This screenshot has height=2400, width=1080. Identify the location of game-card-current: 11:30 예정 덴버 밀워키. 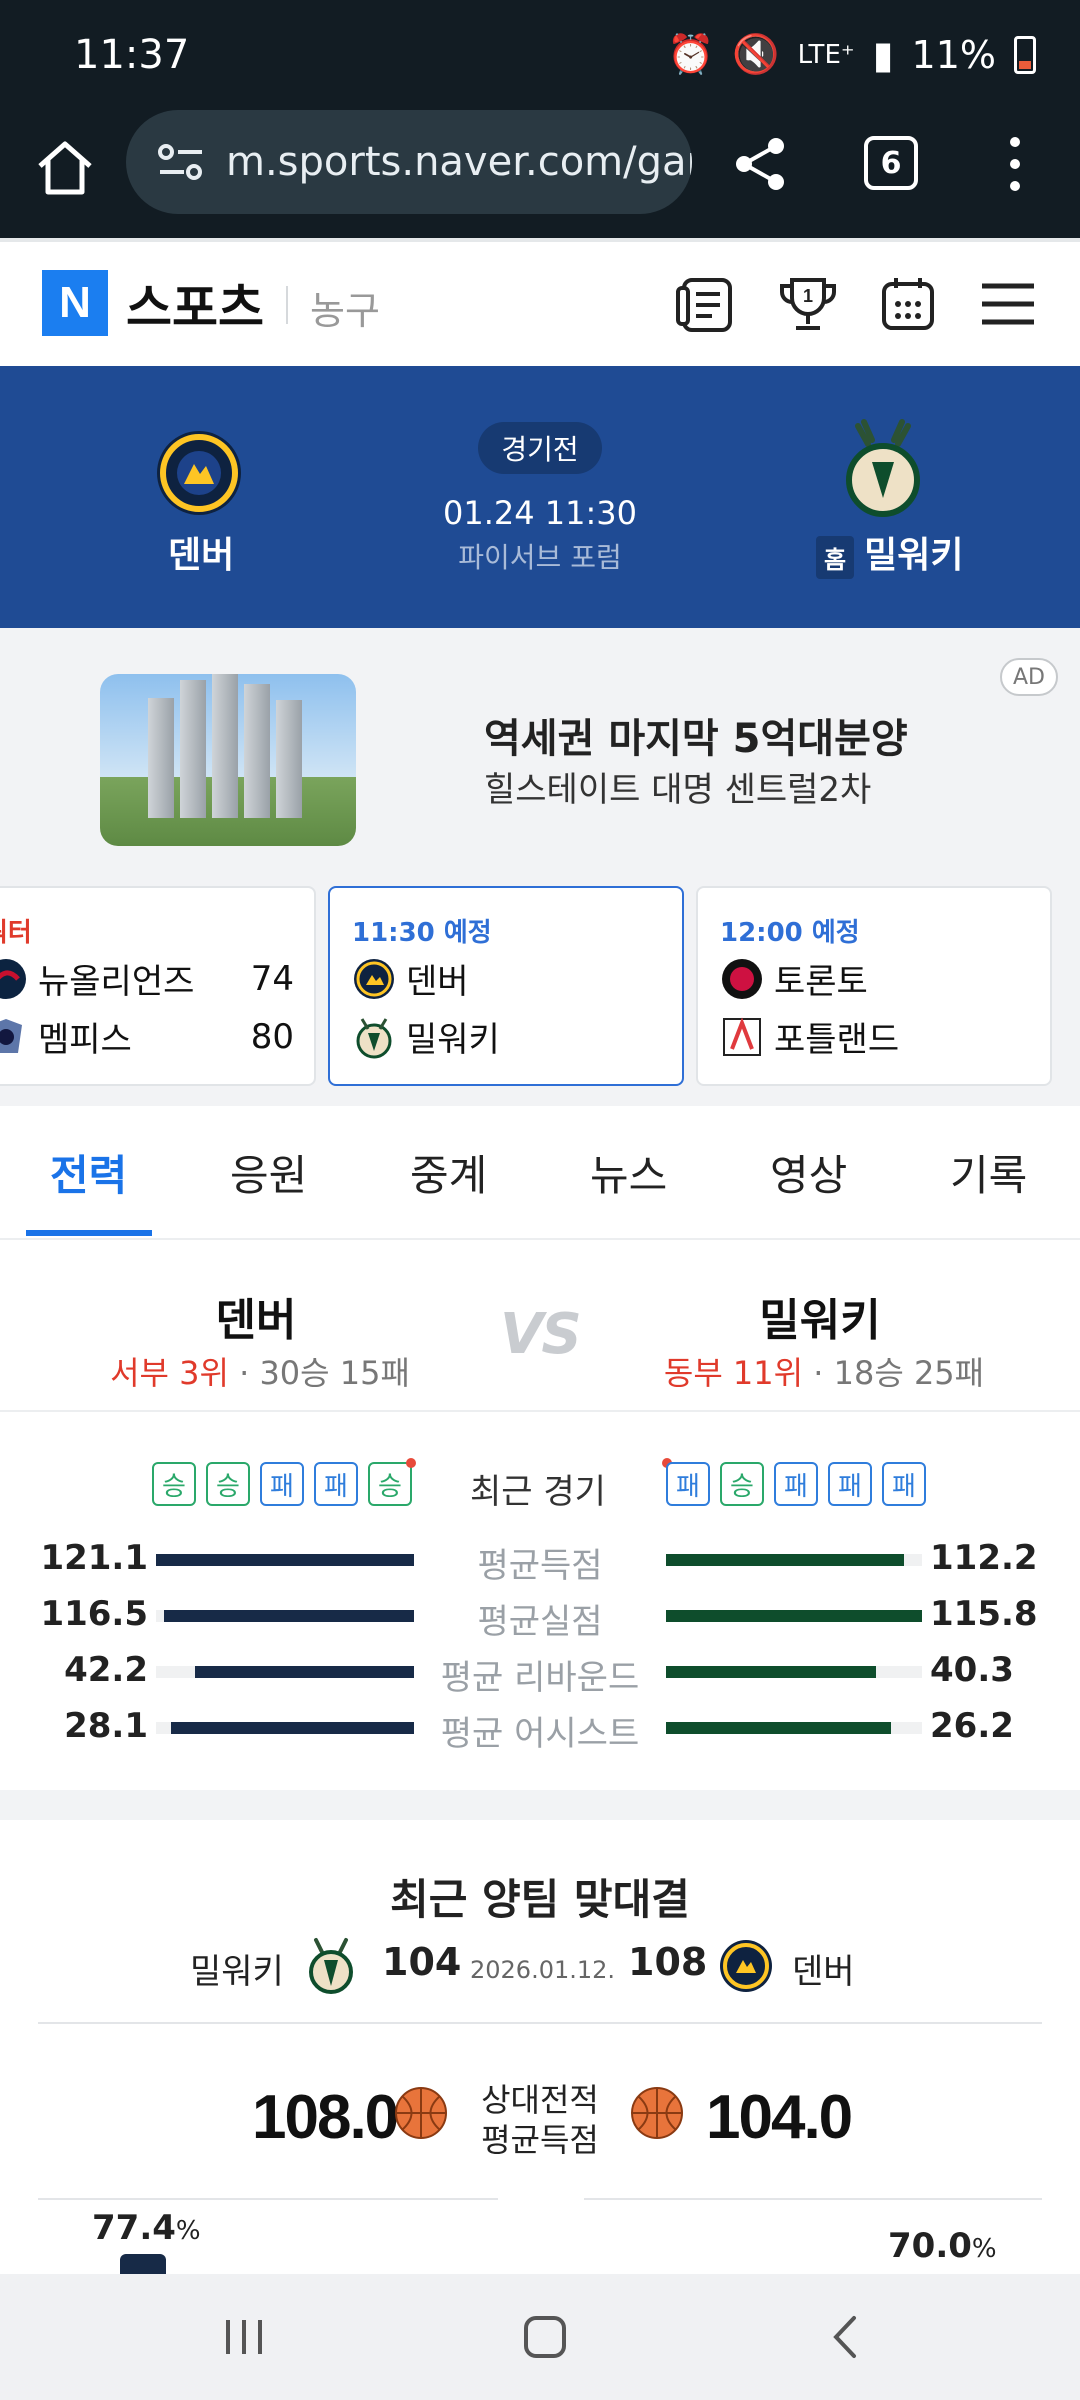
(506, 986).